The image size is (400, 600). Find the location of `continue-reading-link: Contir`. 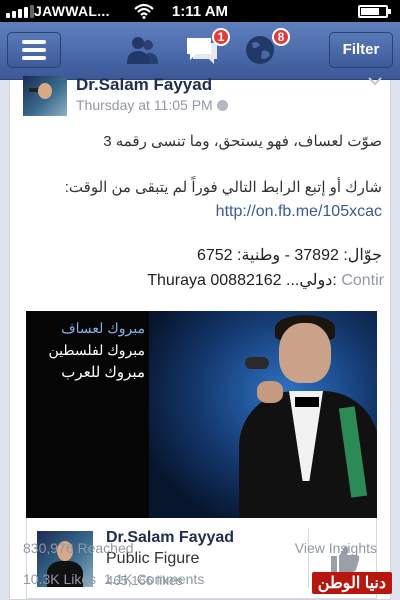

continue-reading-link: Contir is located at coordinates (362, 280).